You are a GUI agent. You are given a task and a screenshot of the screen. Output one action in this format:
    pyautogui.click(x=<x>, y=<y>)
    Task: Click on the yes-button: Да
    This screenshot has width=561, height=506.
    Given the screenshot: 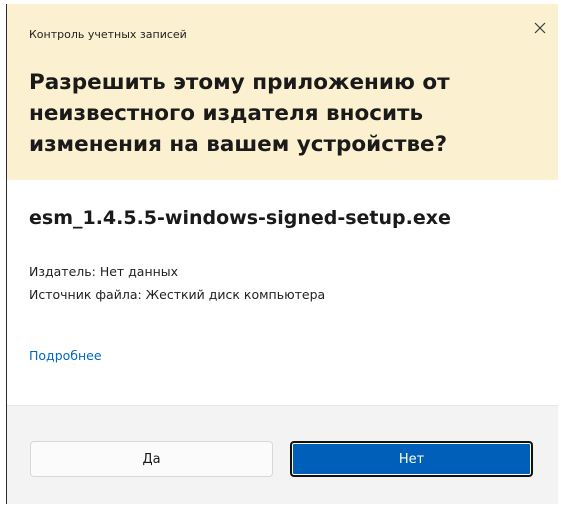 What is the action you would take?
    pyautogui.click(x=151, y=459)
    